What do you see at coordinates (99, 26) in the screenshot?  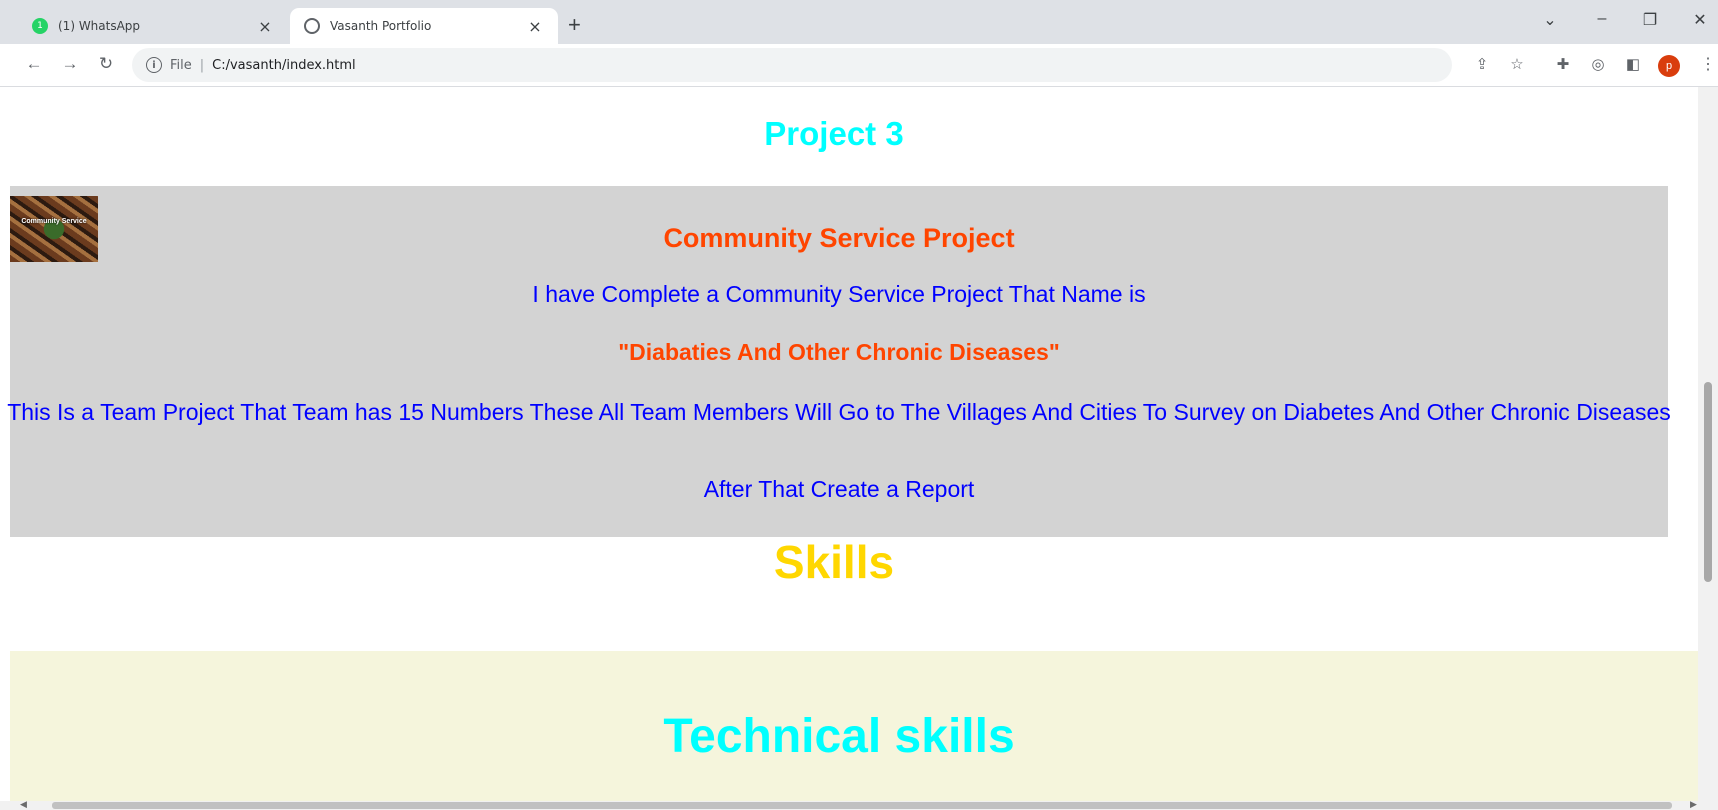 I see `tab-title: (1) WhatsApp` at bounding box center [99, 26].